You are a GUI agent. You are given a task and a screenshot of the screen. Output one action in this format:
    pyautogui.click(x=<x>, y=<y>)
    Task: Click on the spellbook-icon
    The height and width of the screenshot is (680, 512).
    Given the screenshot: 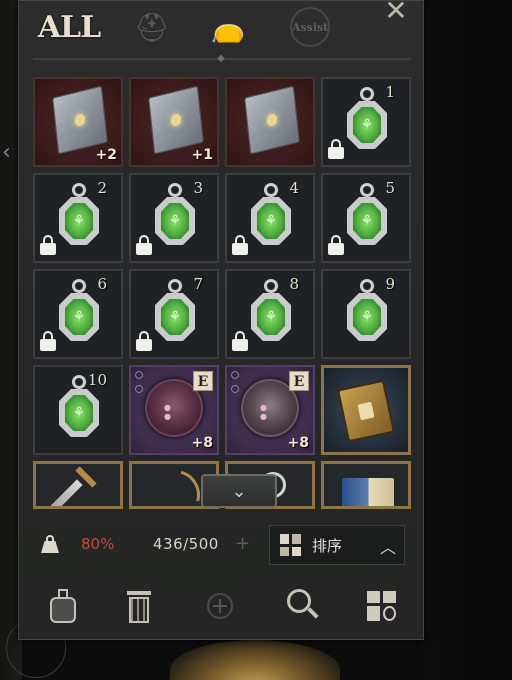 What is the action you would take?
    pyautogui.click(x=366, y=411)
    